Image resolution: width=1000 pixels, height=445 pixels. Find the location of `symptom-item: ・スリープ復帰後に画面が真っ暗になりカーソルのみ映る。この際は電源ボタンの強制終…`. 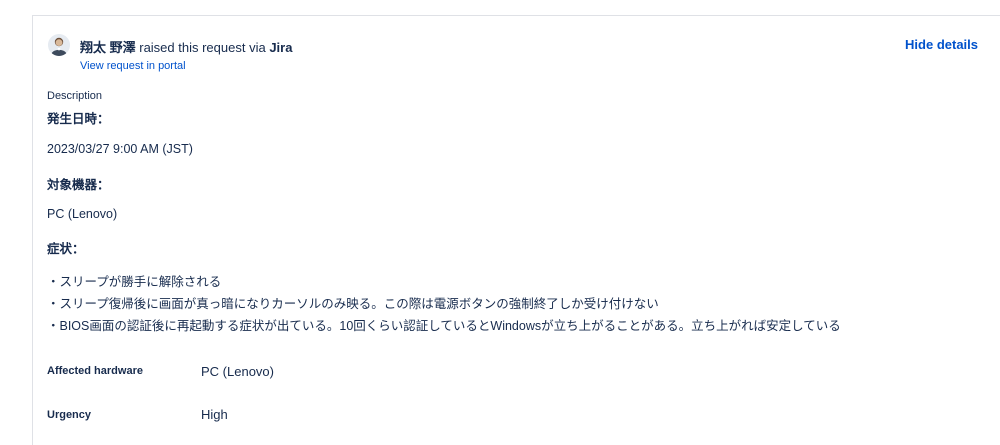

symptom-item: ・スリープ復帰後に画面が真っ暗になりカーソルのみ映る。この際は電源ボタンの強制終… is located at coordinates (353, 304).